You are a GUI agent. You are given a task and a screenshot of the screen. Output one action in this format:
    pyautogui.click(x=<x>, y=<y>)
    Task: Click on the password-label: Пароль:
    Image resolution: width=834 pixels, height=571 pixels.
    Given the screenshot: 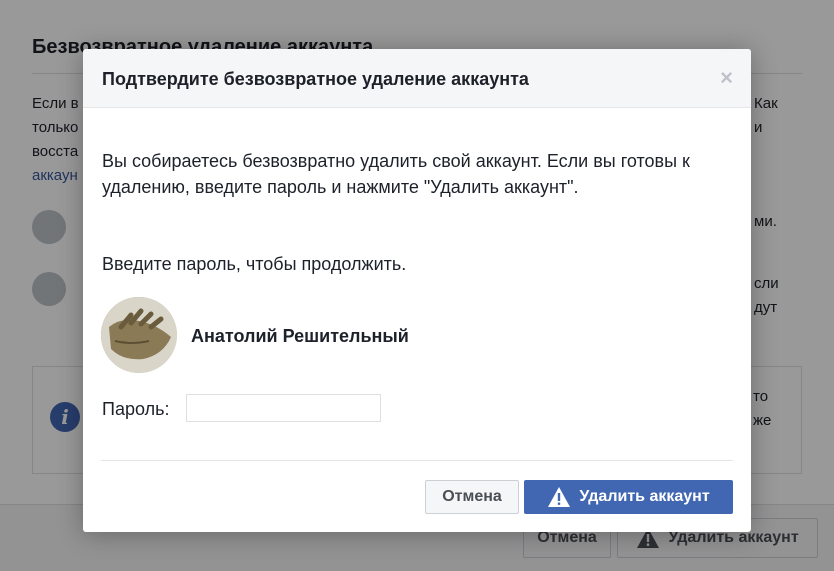 What is the action you would take?
    pyautogui.click(x=136, y=409)
    